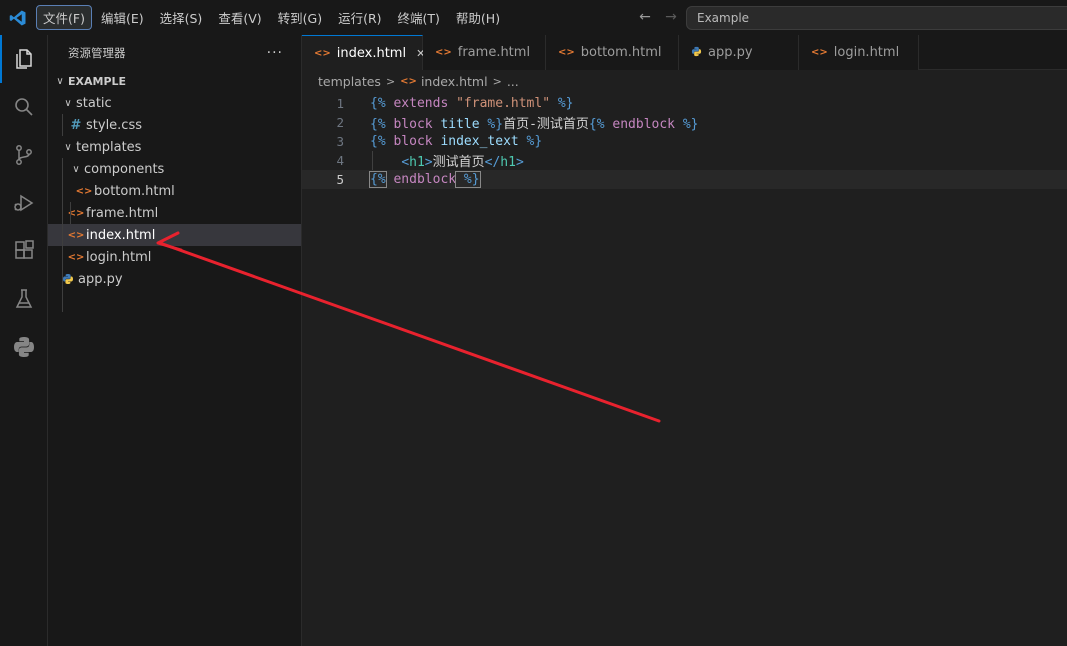  What do you see at coordinates (97, 52) in the screenshot?
I see `explorer-title: 资源管理器` at bounding box center [97, 52].